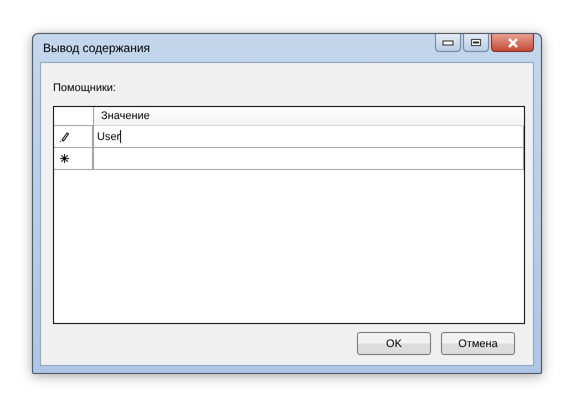  Describe the element at coordinates (85, 88) in the screenshot. I see `helpers-label: Помощники:` at that location.